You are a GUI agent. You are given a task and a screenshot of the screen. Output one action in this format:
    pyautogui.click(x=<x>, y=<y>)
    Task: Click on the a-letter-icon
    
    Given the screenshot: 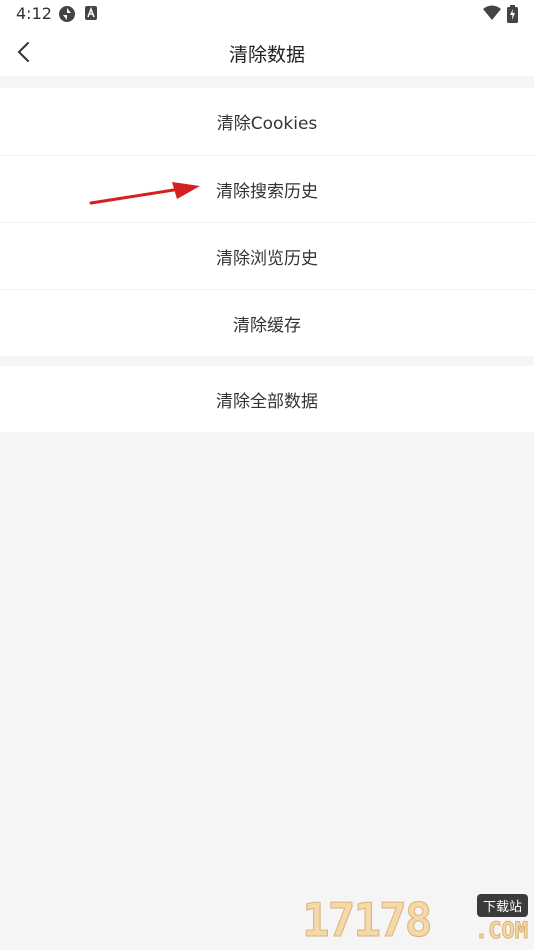 What is the action you would take?
    pyautogui.click(x=91, y=15)
    